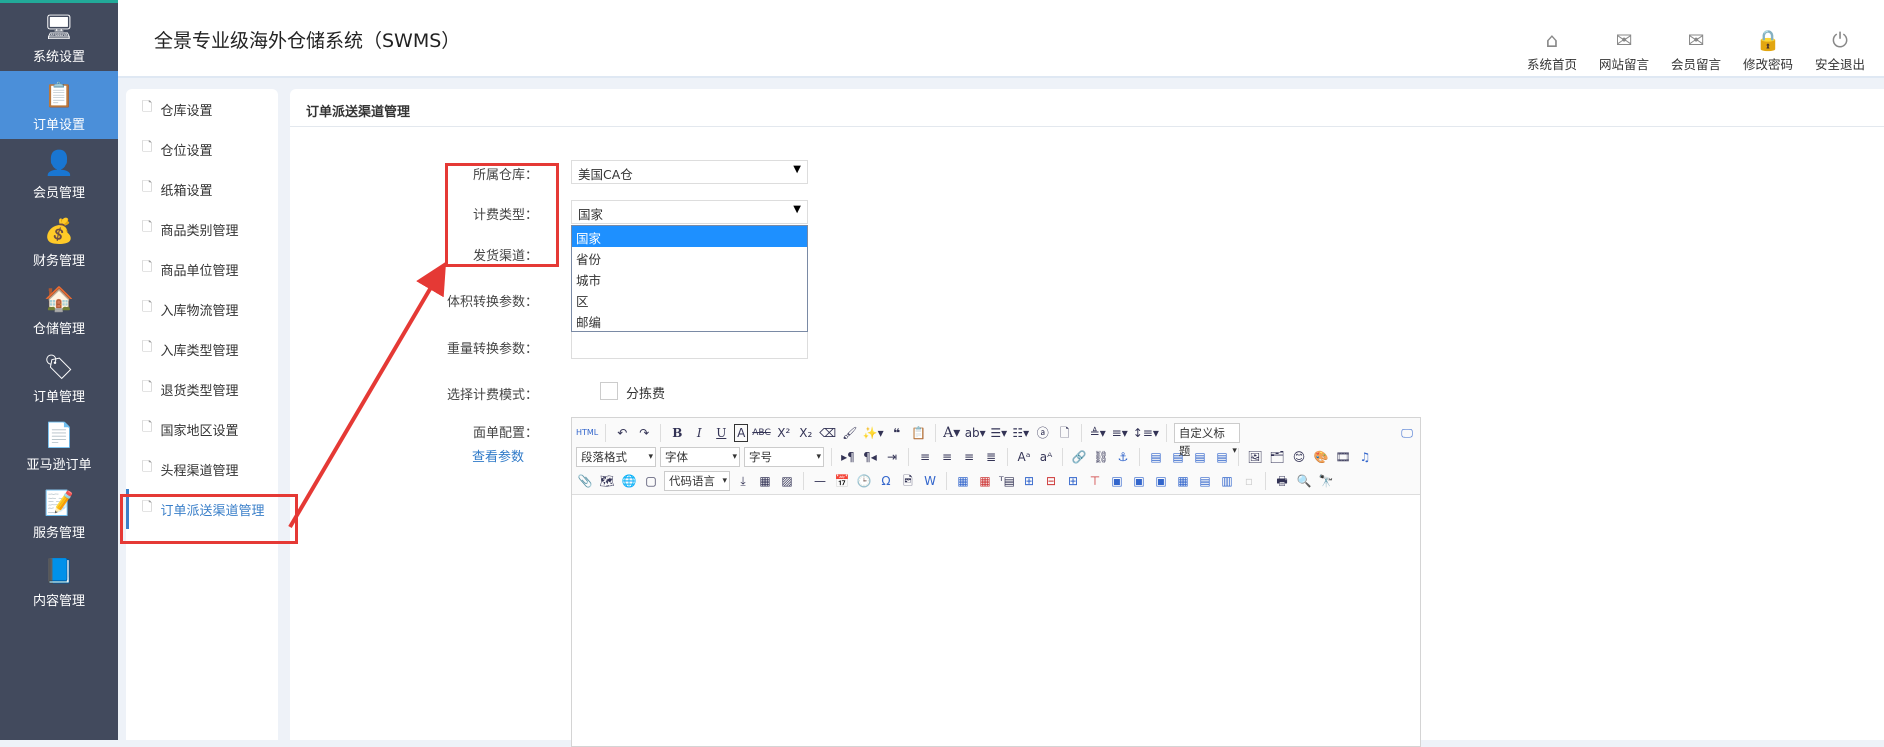 This screenshot has height=747, width=1884. I want to click on indent-icon: ⇥, so click(892, 457).